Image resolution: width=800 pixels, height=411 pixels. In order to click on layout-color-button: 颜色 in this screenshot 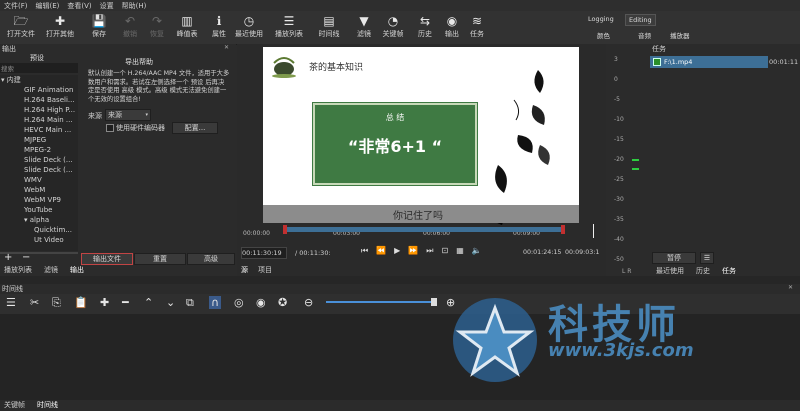, I will do `click(603, 35)`.